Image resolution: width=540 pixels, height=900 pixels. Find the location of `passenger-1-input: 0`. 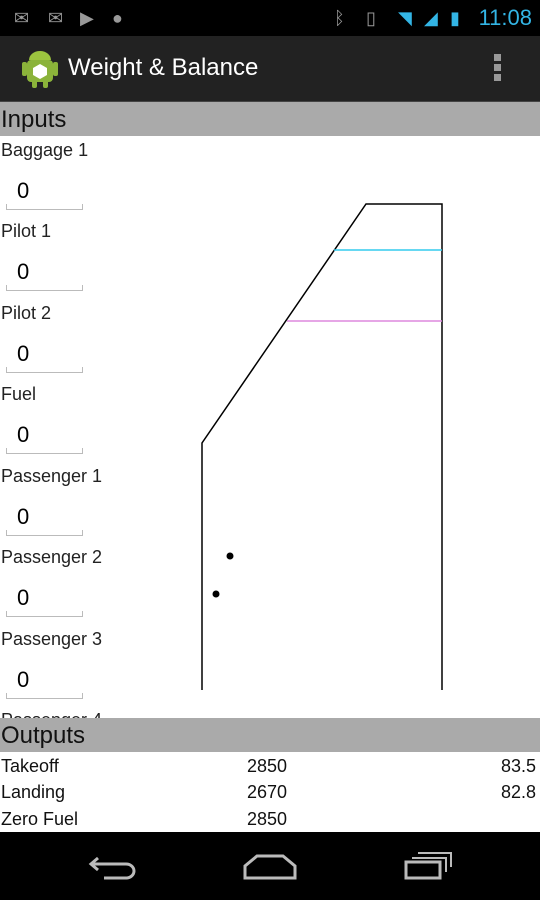

passenger-1-input: 0 is located at coordinates (44, 518).